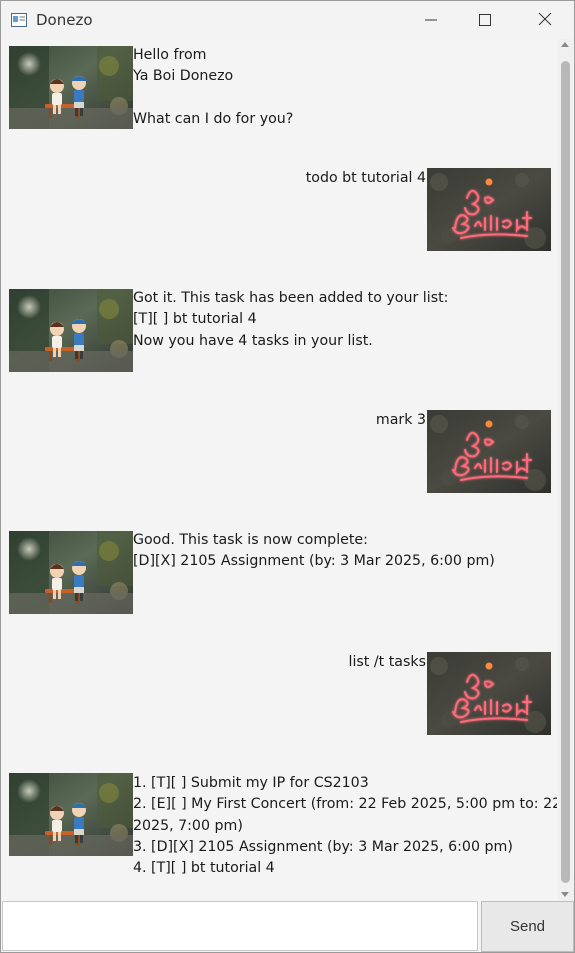 The width and height of the screenshot is (575, 953). I want to click on close-icon, so click(545, 20).